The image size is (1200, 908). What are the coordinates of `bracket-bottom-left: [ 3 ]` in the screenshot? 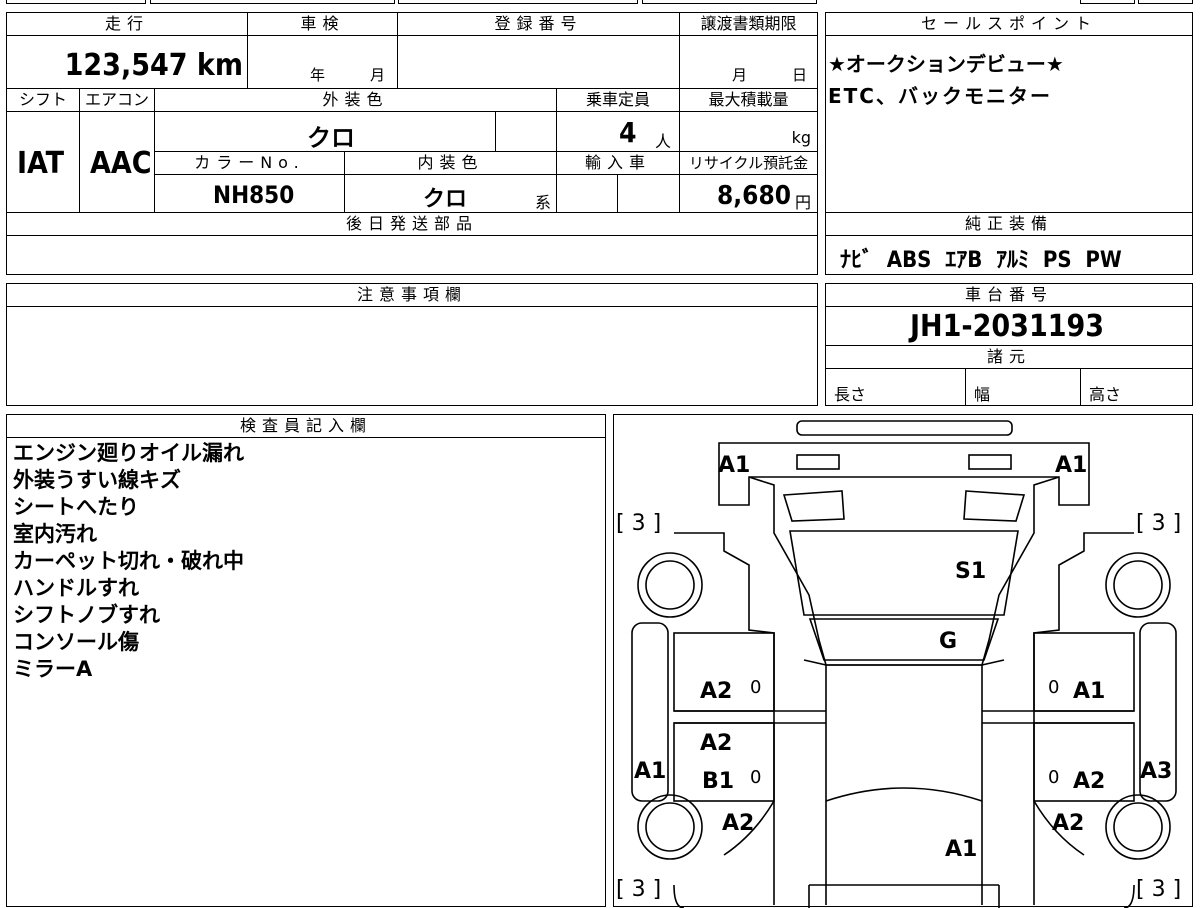 It's located at (639, 889).